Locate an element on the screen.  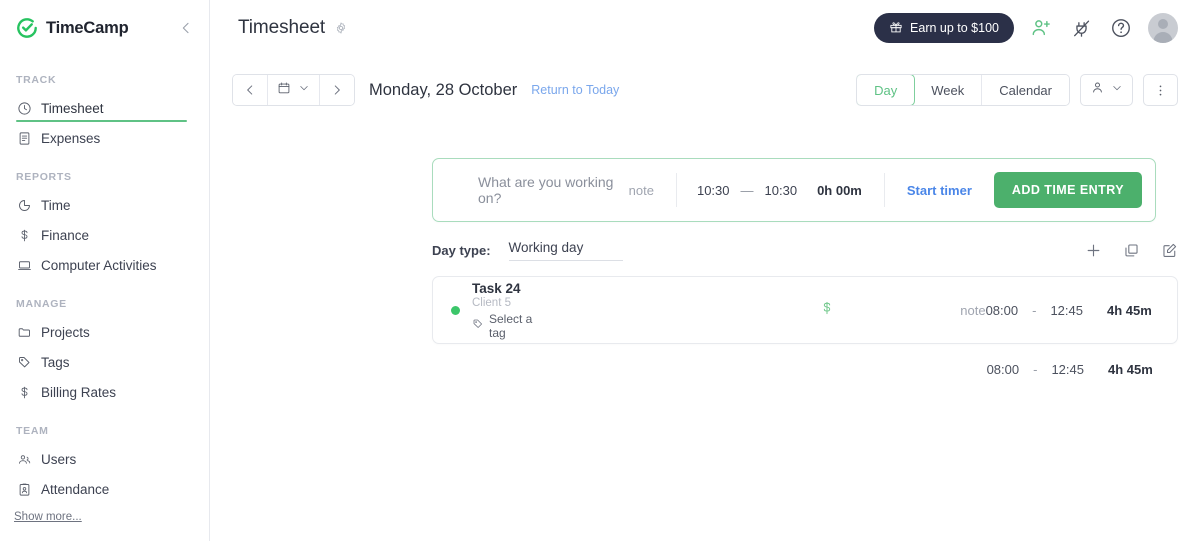
timer-end-time: 10:30 is located at coordinates (781, 190).